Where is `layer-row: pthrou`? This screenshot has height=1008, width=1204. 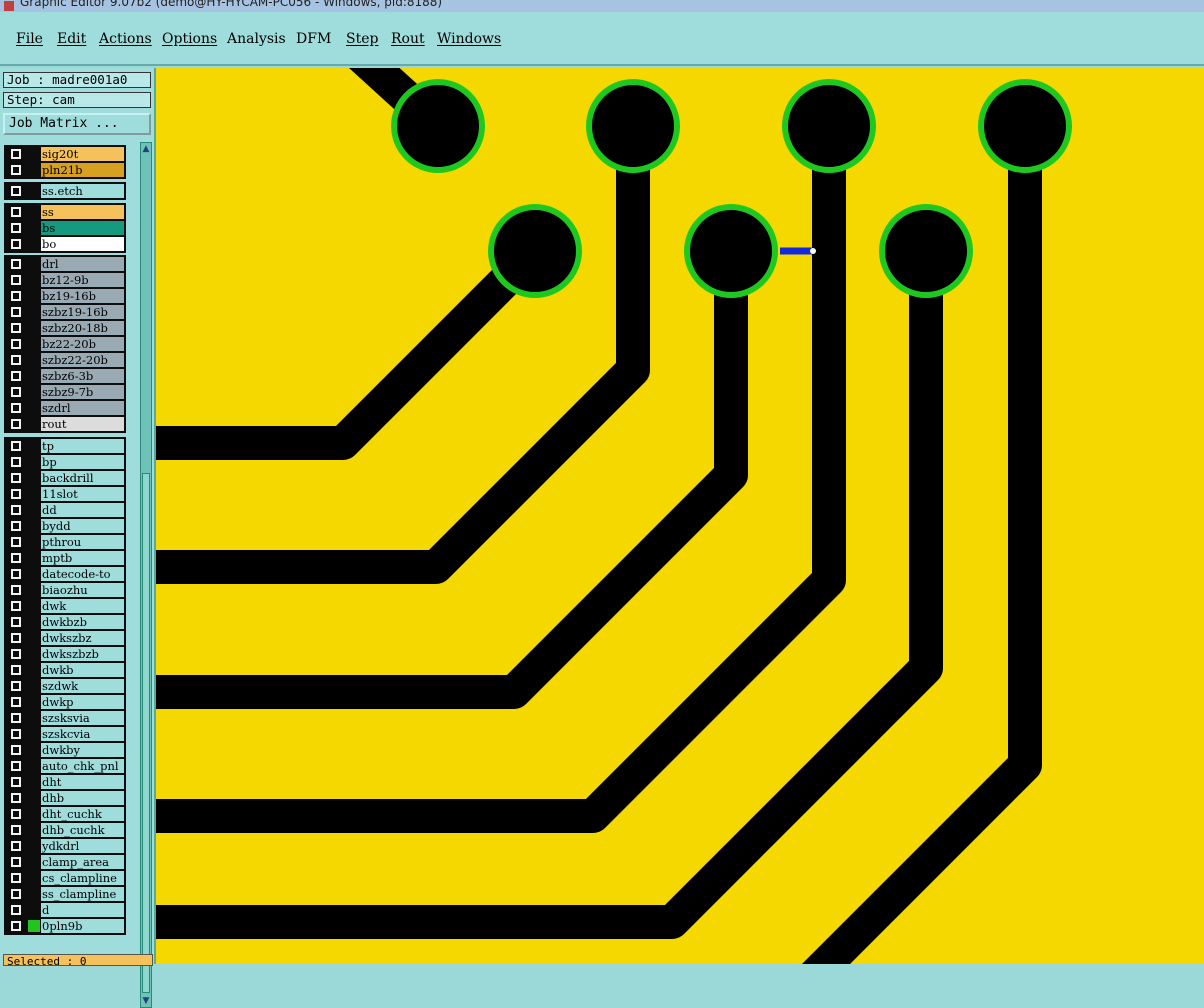
layer-row: pthrou is located at coordinates (65, 542).